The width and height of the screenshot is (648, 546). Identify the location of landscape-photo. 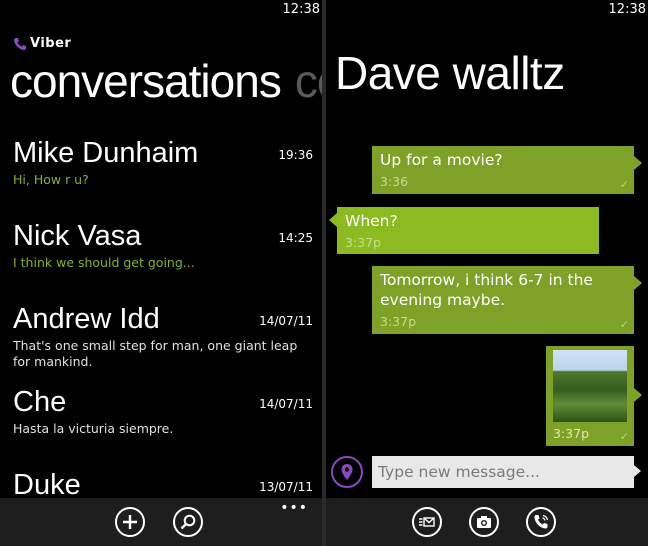
(590, 386).